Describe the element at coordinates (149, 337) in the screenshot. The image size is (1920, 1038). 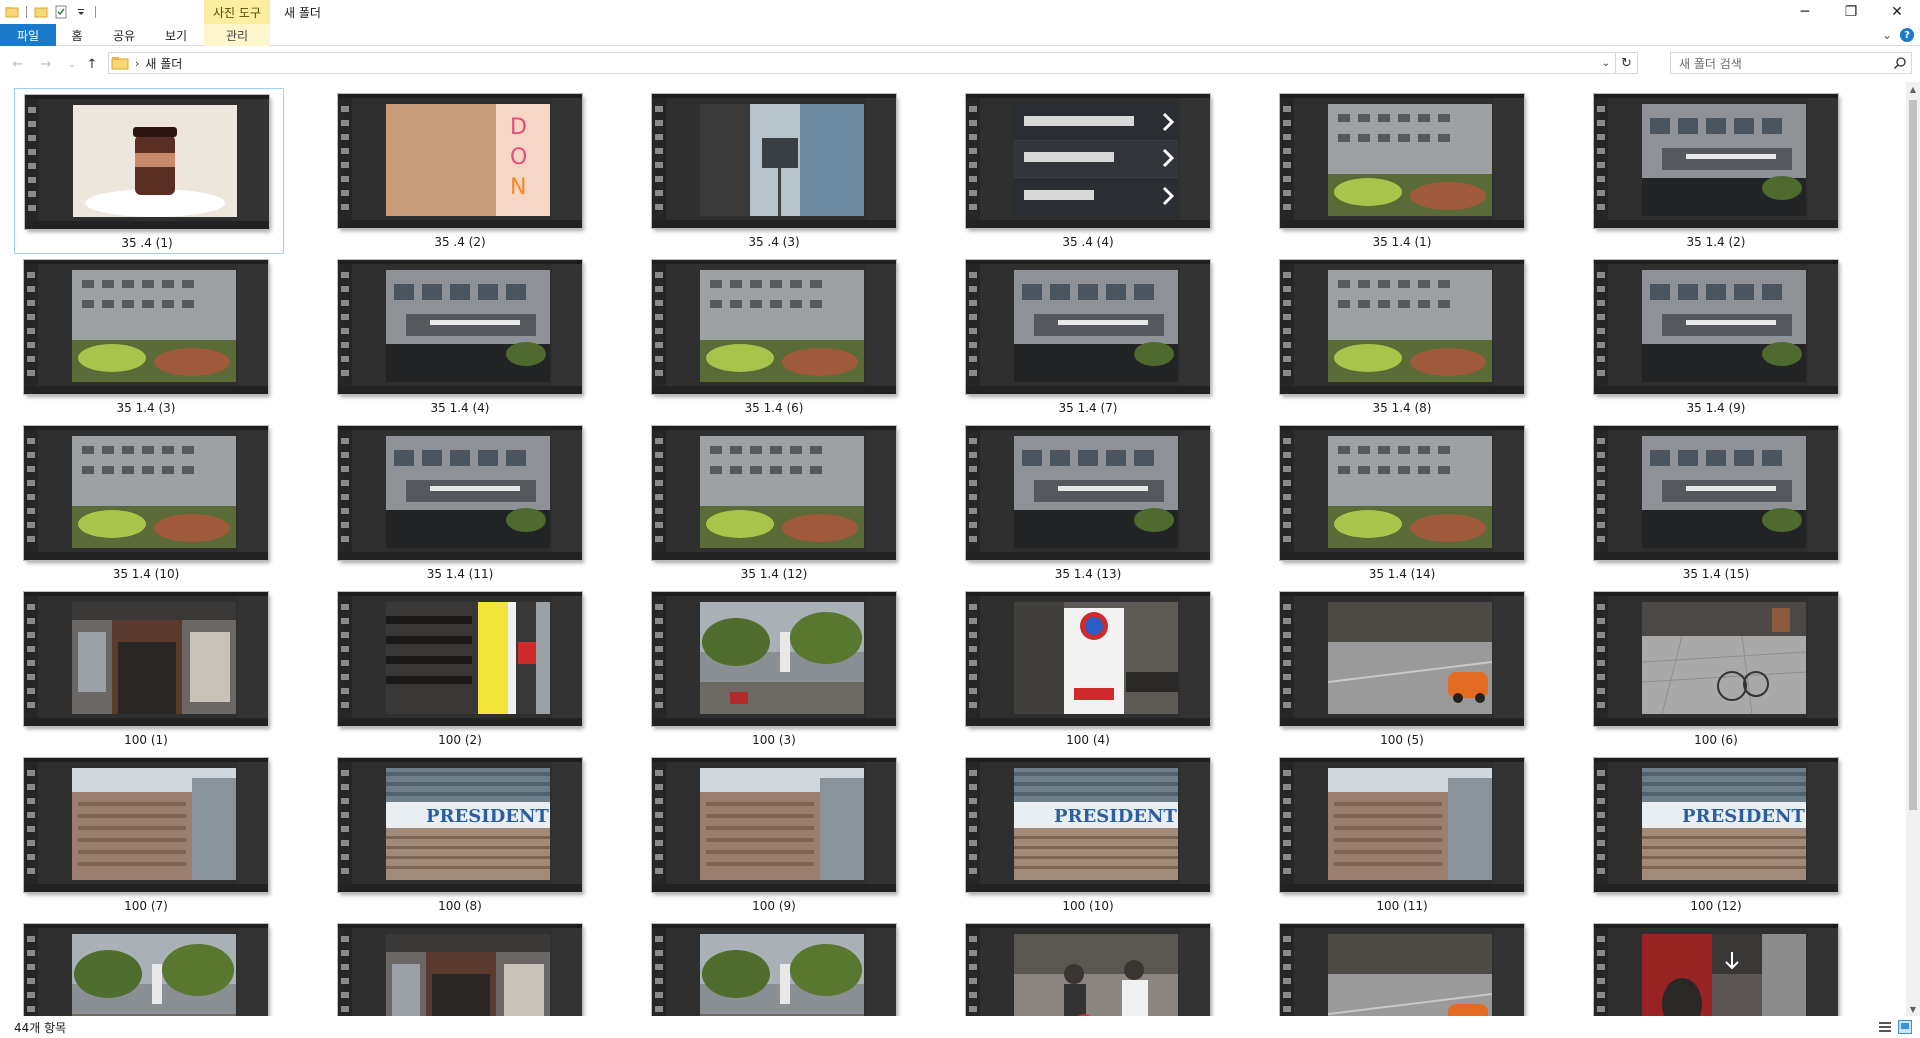
I see `file-item: 35 1.4 (3)` at that location.